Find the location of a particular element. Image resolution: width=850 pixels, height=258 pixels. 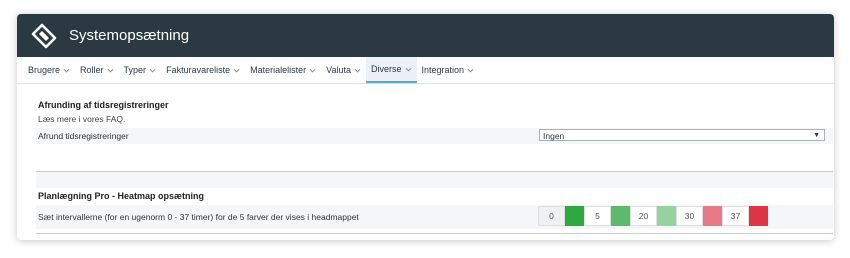

rounding-select-value: Ingen is located at coordinates (554, 136).